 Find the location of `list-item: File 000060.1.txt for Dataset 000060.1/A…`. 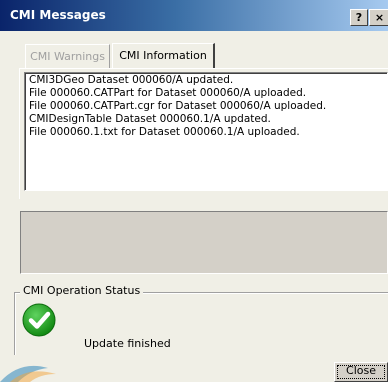

list-item: File 000060.1.txt for Dataset 000060.1/A… is located at coordinates (208, 132).